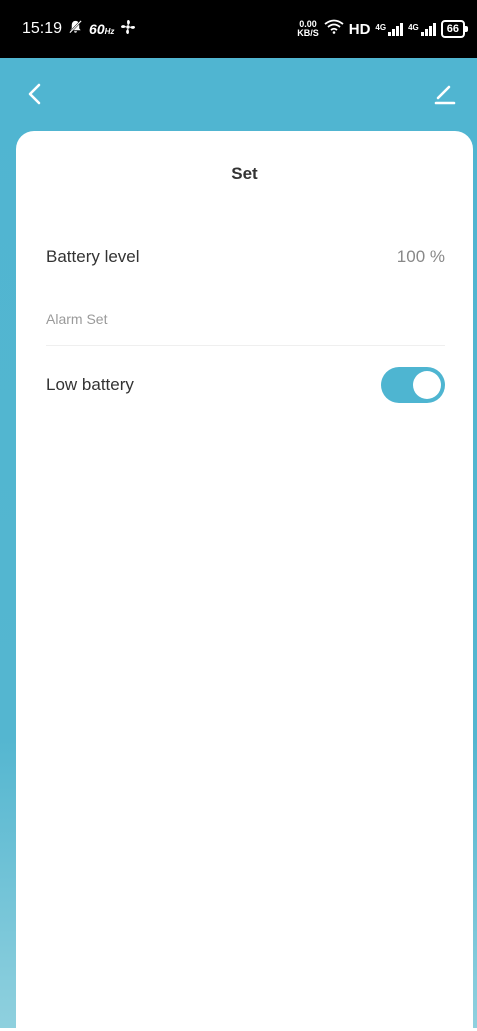  What do you see at coordinates (77, 319) in the screenshot?
I see `alarm-set-section-label: Alarm Set` at bounding box center [77, 319].